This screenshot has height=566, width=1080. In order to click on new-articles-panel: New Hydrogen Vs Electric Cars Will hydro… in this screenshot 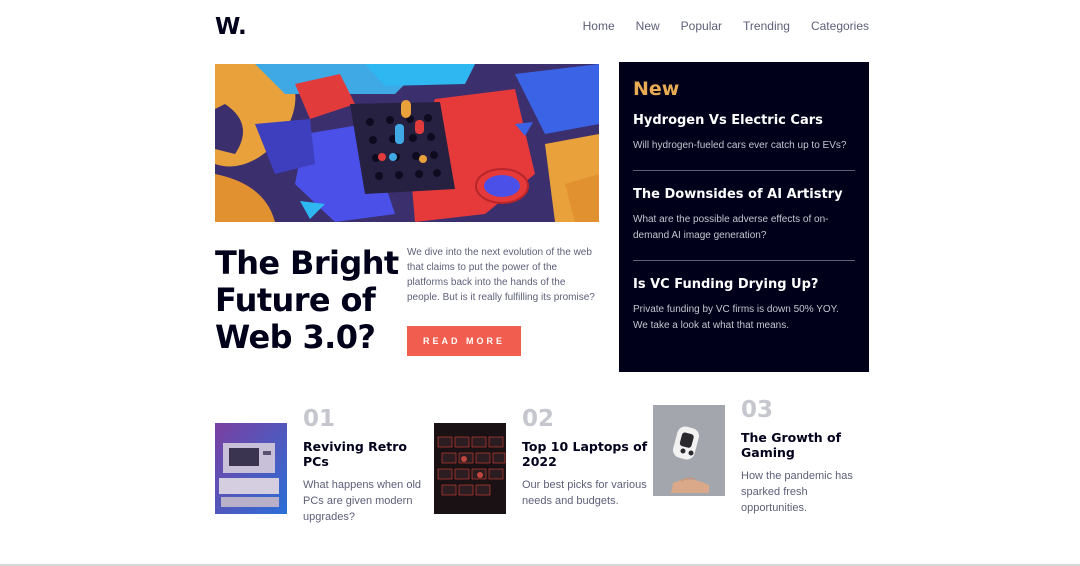, I will do `click(744, 217)`.